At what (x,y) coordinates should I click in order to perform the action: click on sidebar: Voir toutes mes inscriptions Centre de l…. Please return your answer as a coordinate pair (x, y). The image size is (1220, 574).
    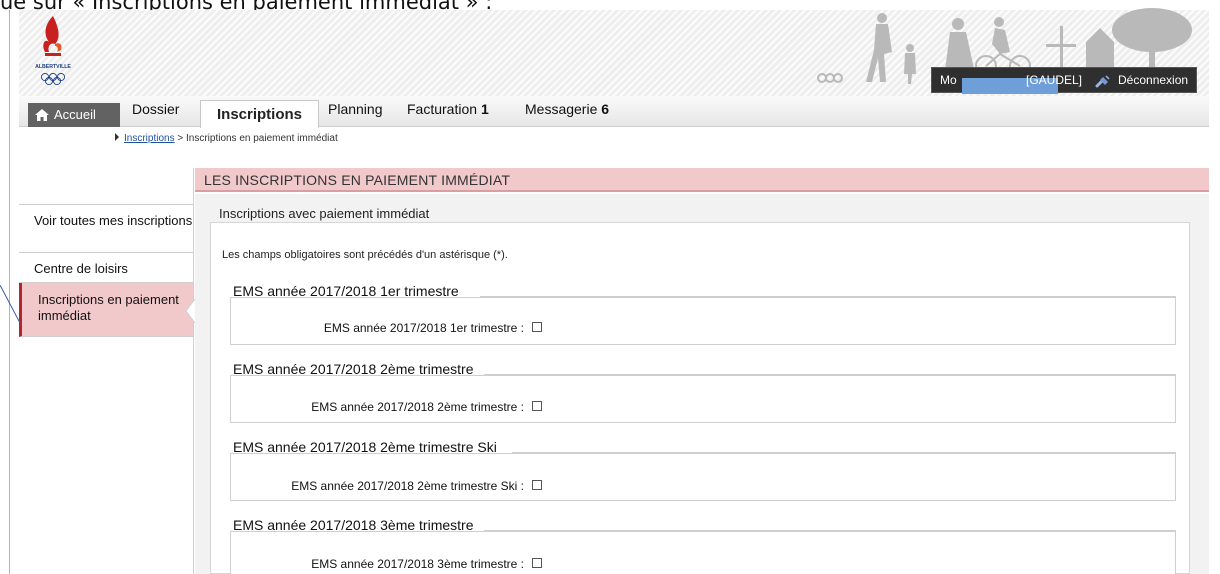
    Looking at the image, I should click on (106, 371).